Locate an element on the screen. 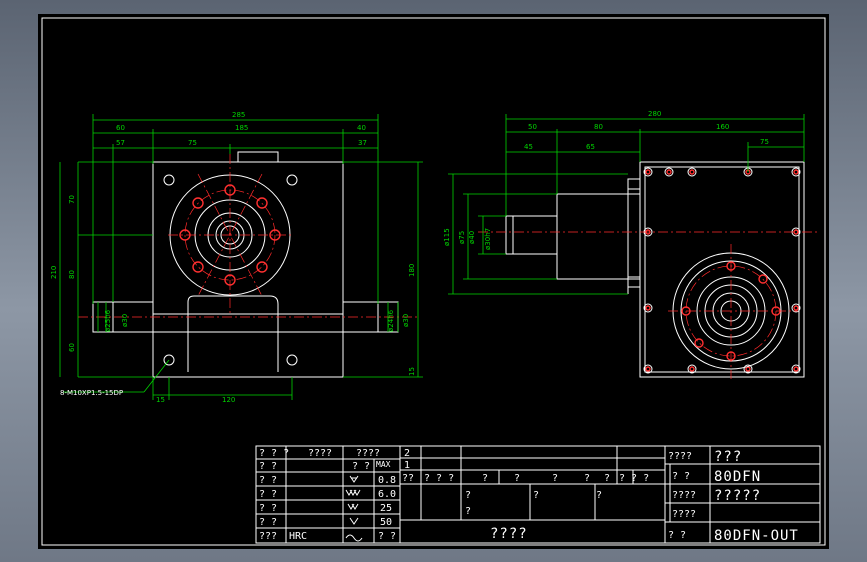 The width and height of the screenshot is (867, 562). dim-75: 75 is located at coordinates (192, 143).